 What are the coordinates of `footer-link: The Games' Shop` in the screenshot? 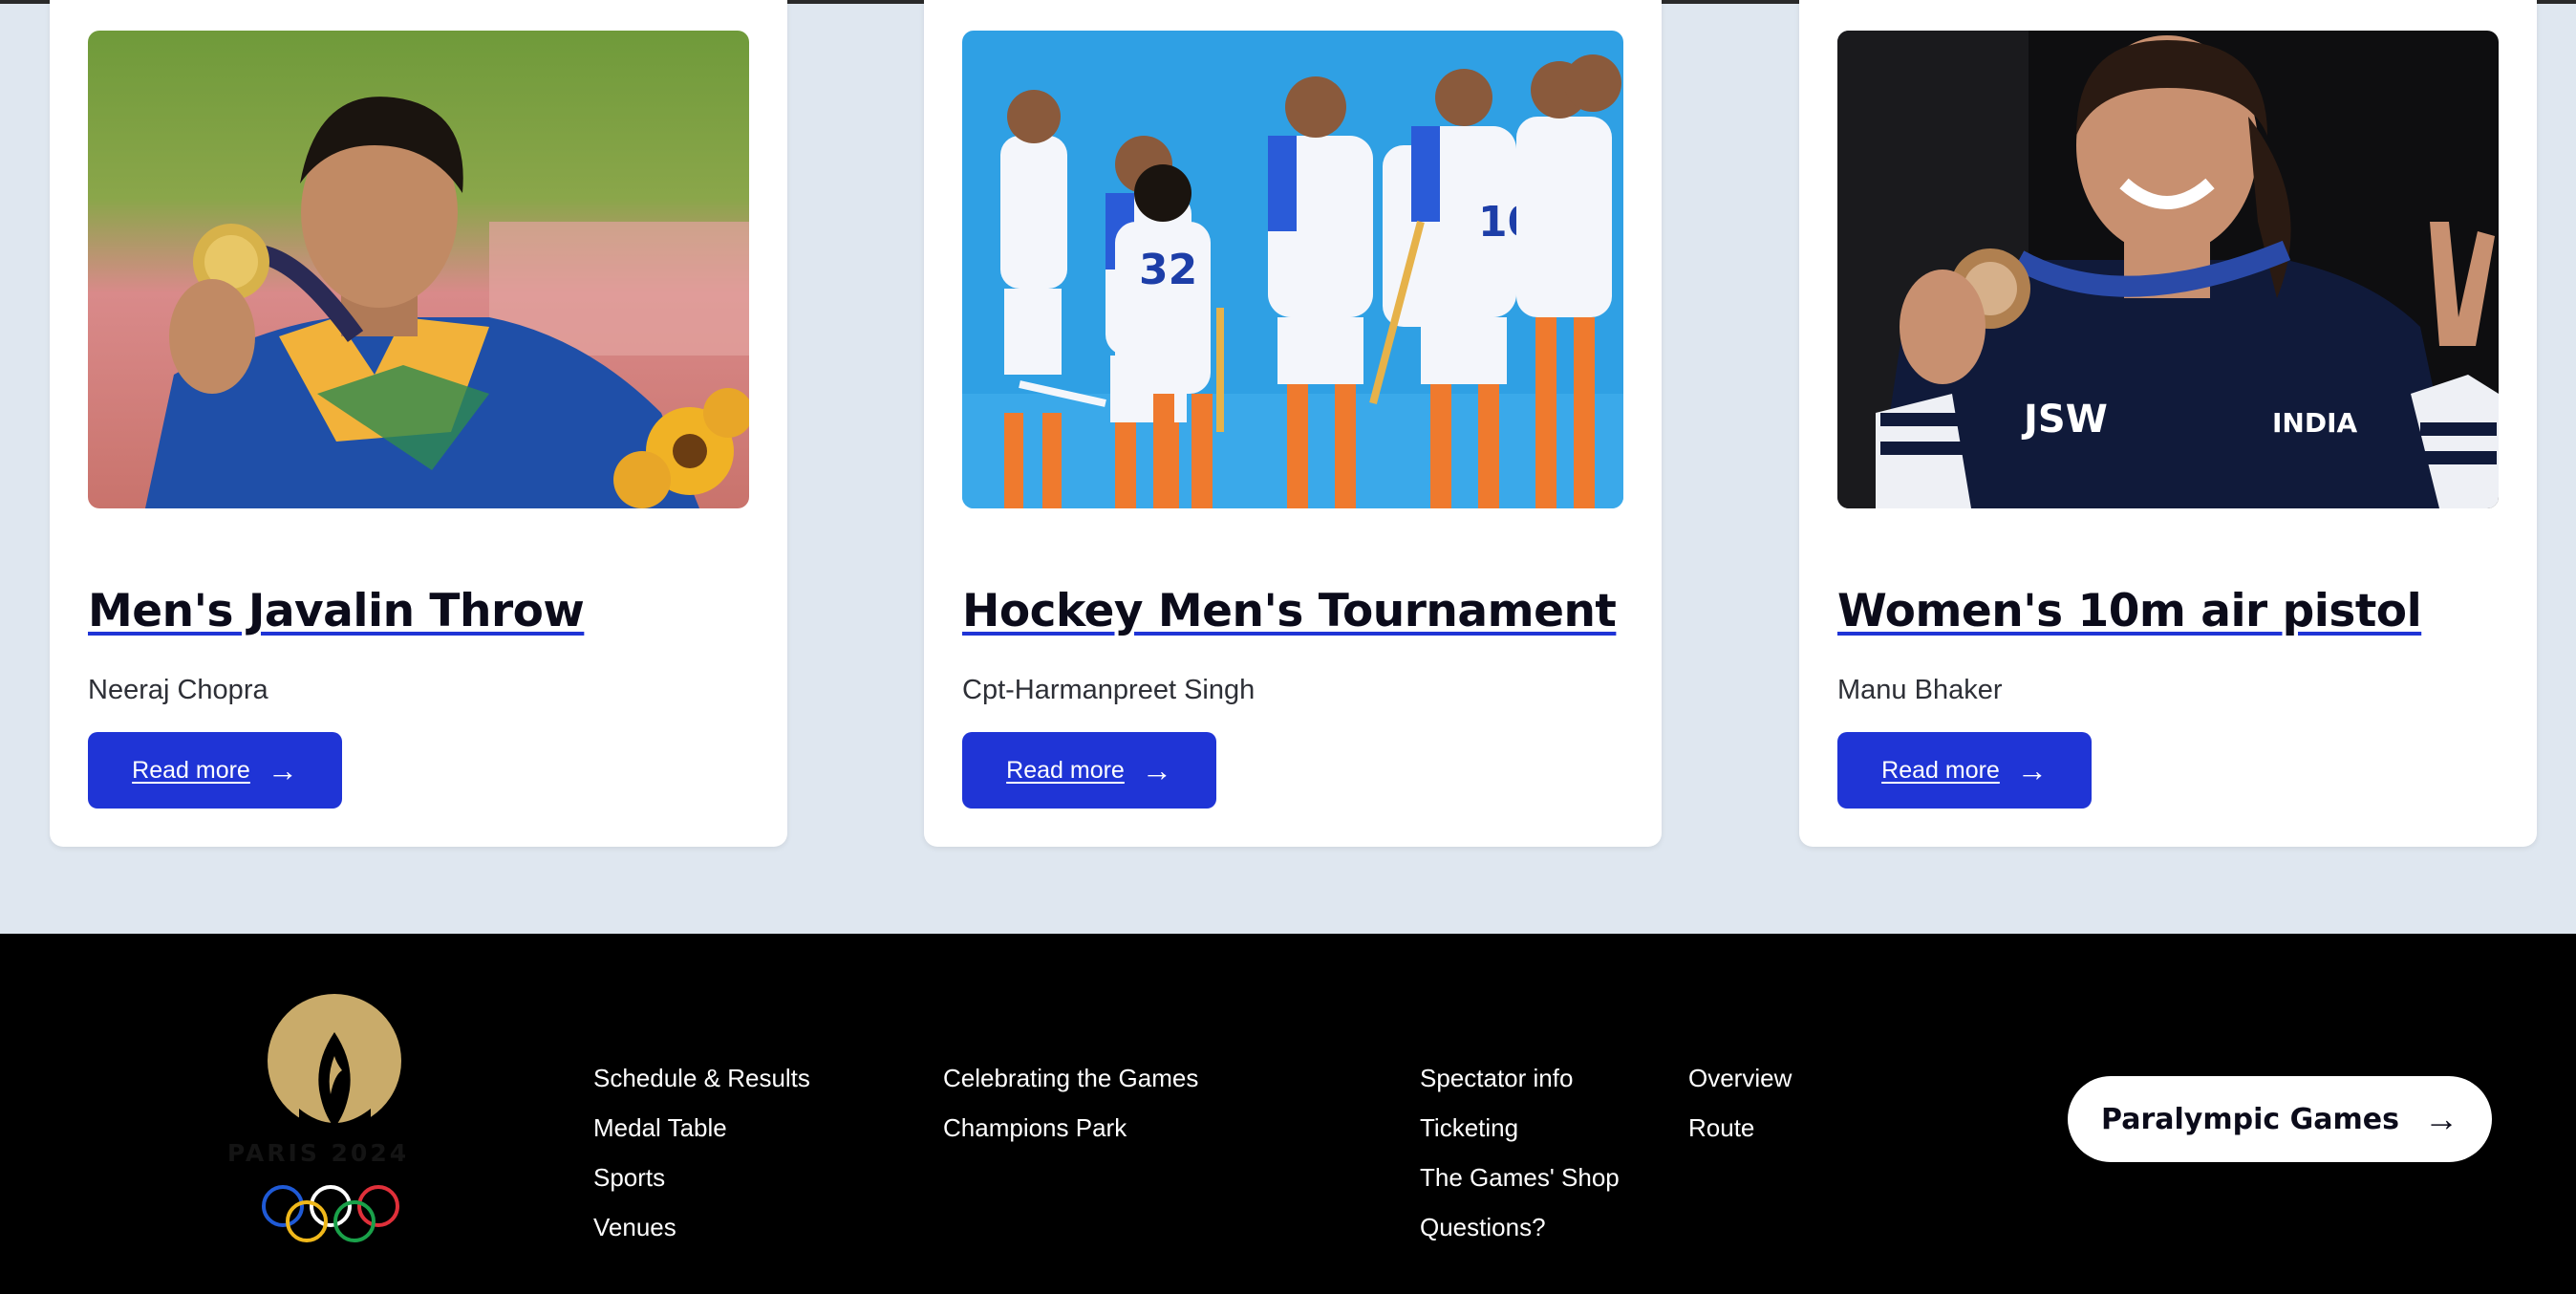 It's located at (1520, 1183).